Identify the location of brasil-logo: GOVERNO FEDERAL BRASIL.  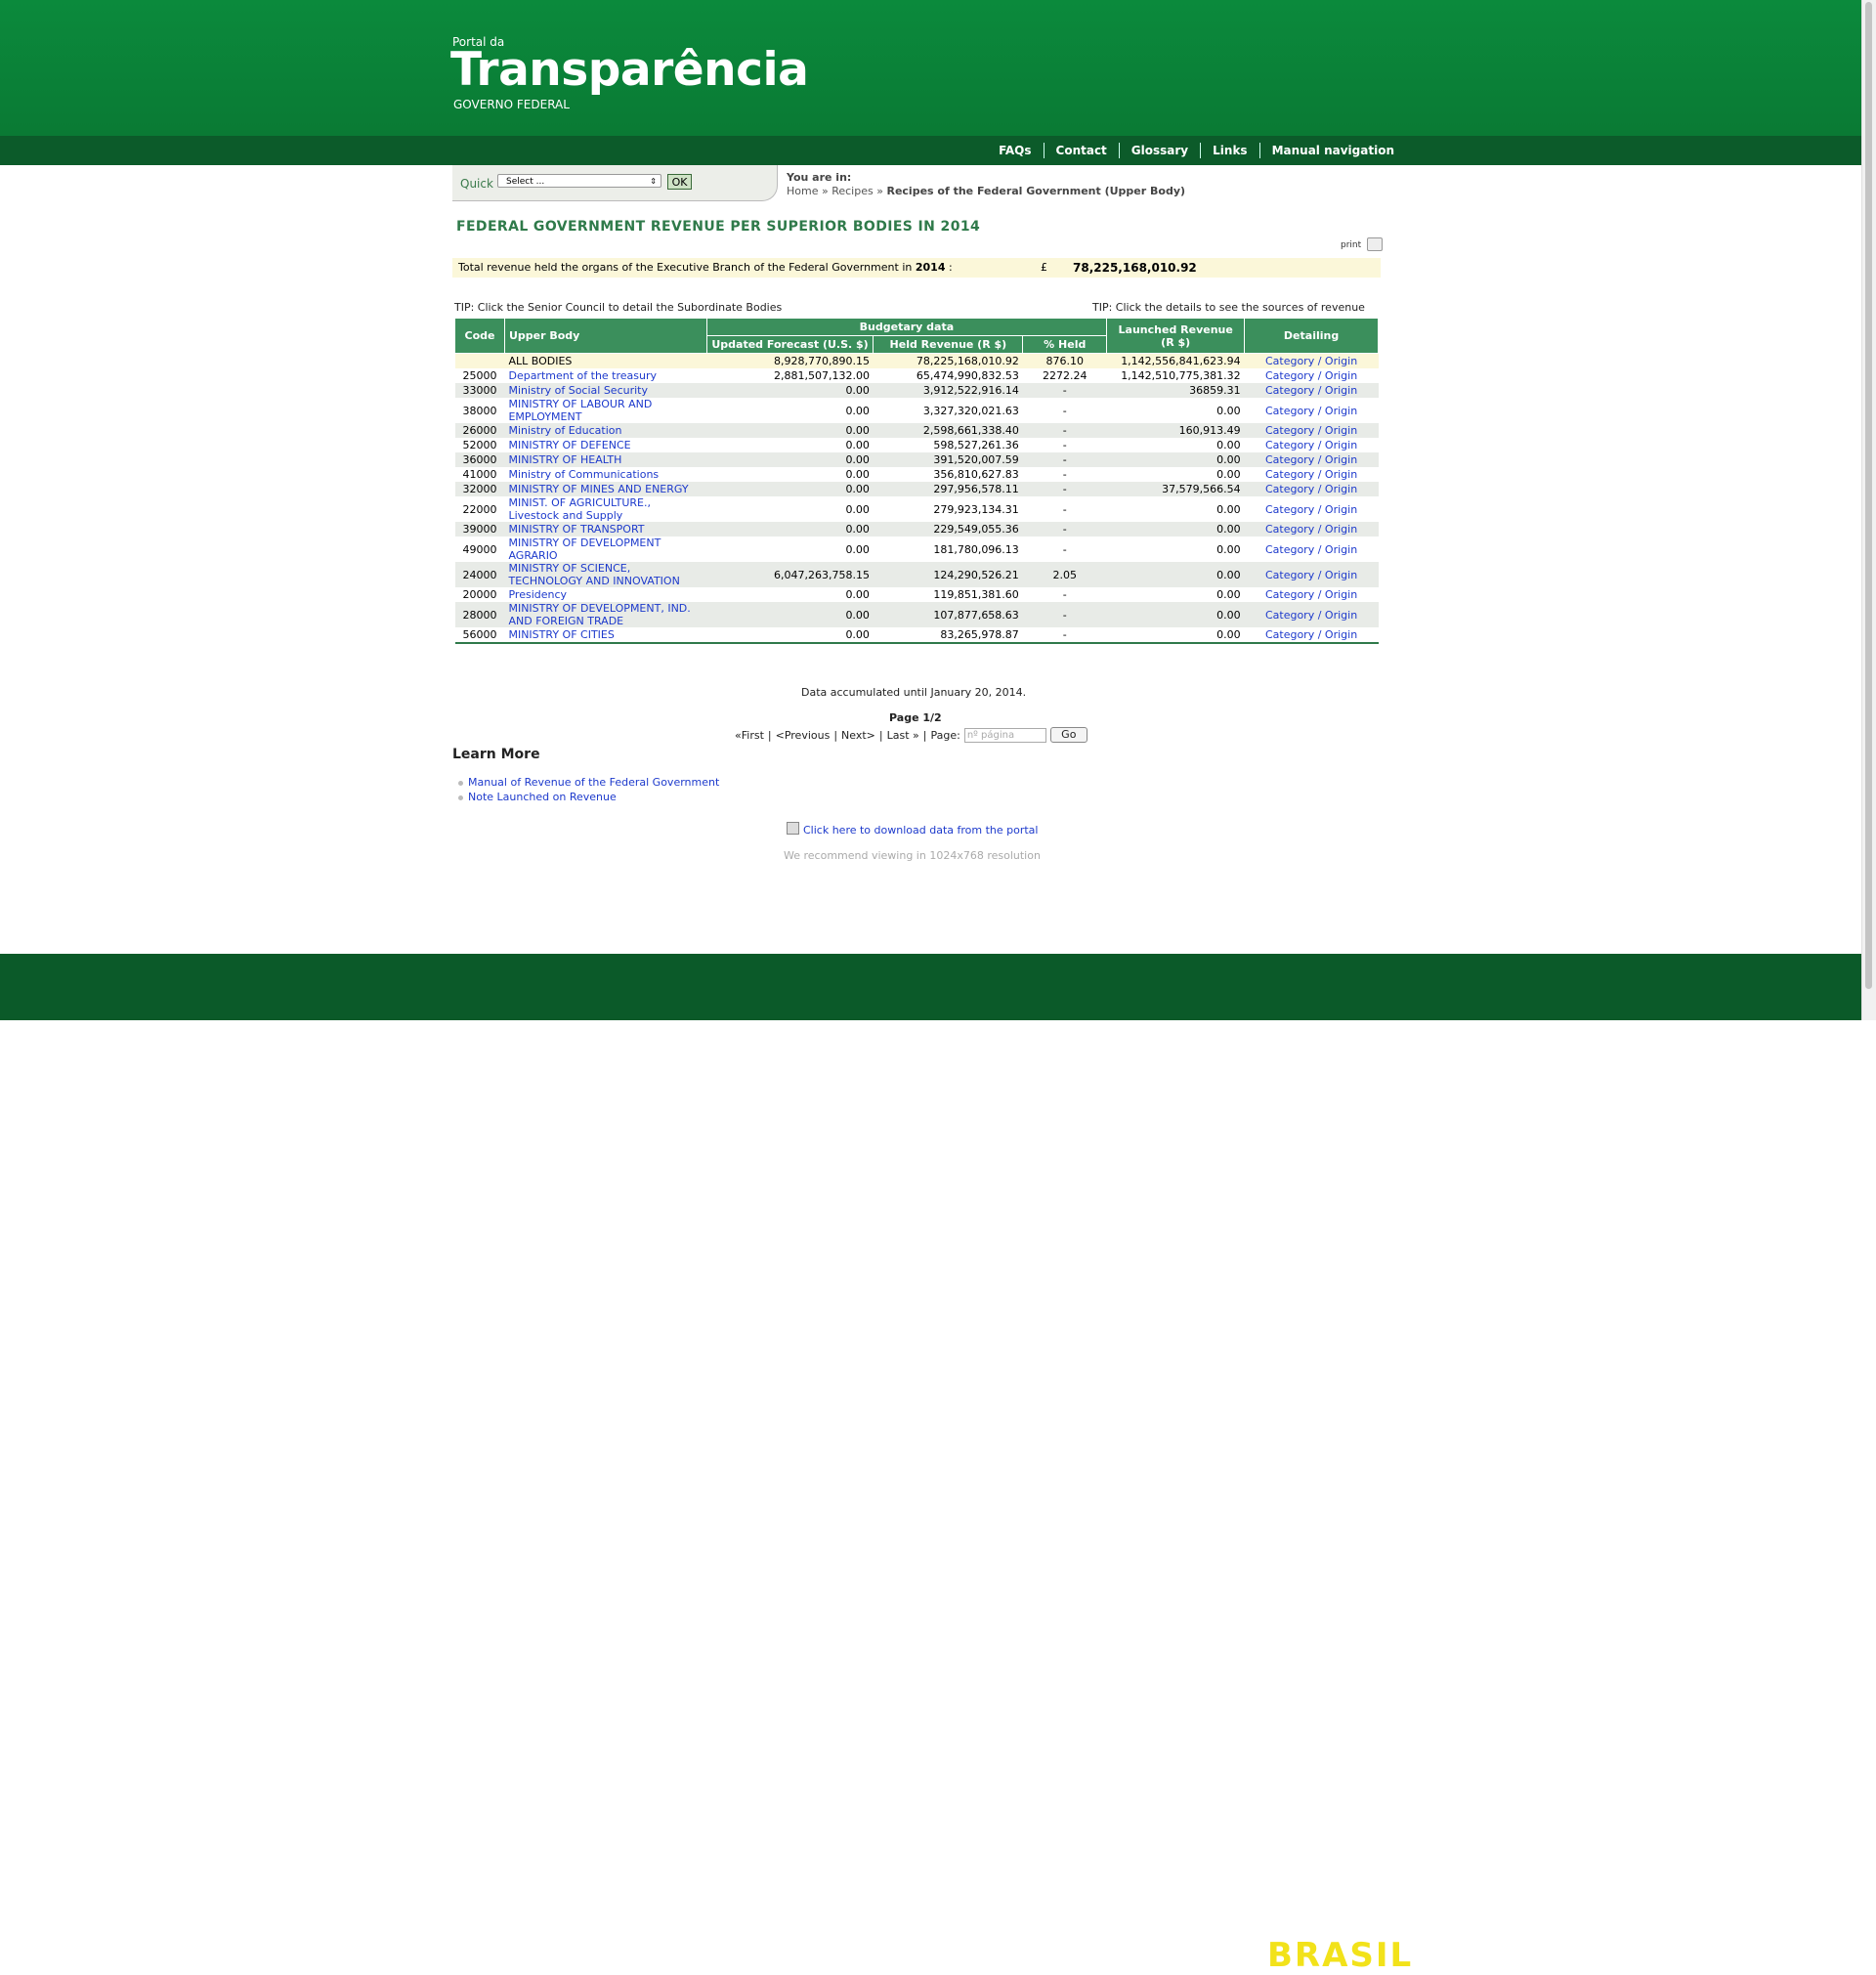
(1339, 1953).